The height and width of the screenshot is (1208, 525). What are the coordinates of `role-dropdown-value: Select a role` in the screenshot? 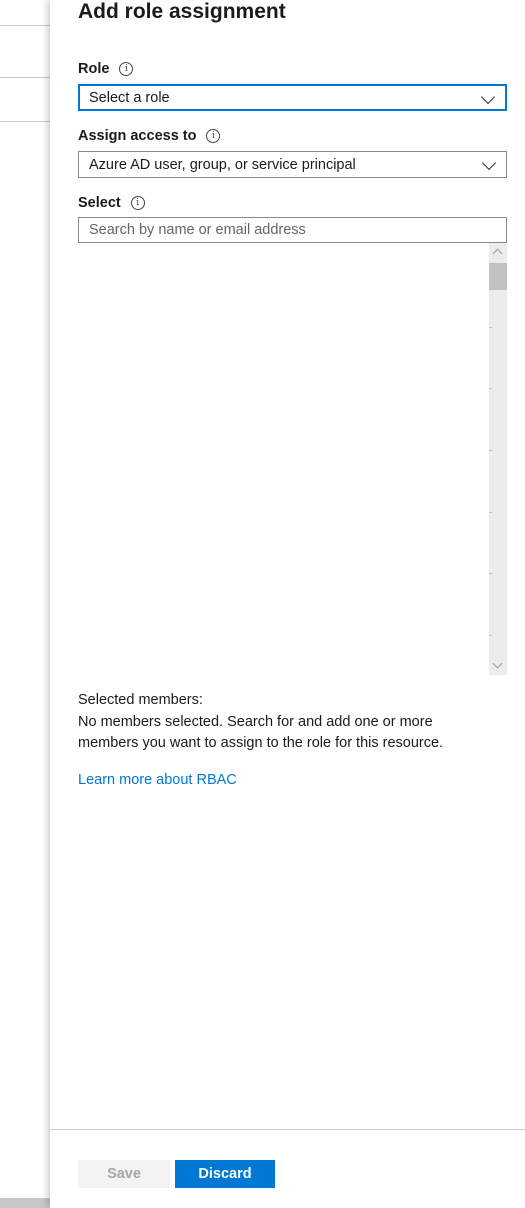 It's located at (129, 98).